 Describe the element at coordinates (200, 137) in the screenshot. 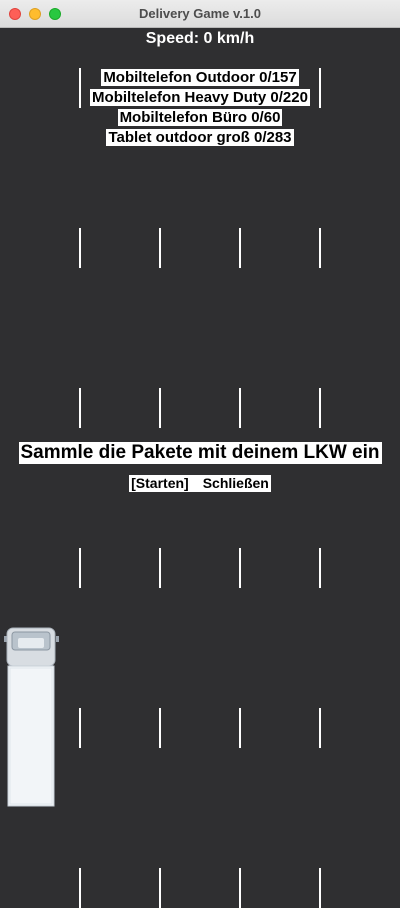

I see `inventory-item: Tablet outdoor groß 0/283` at that location.